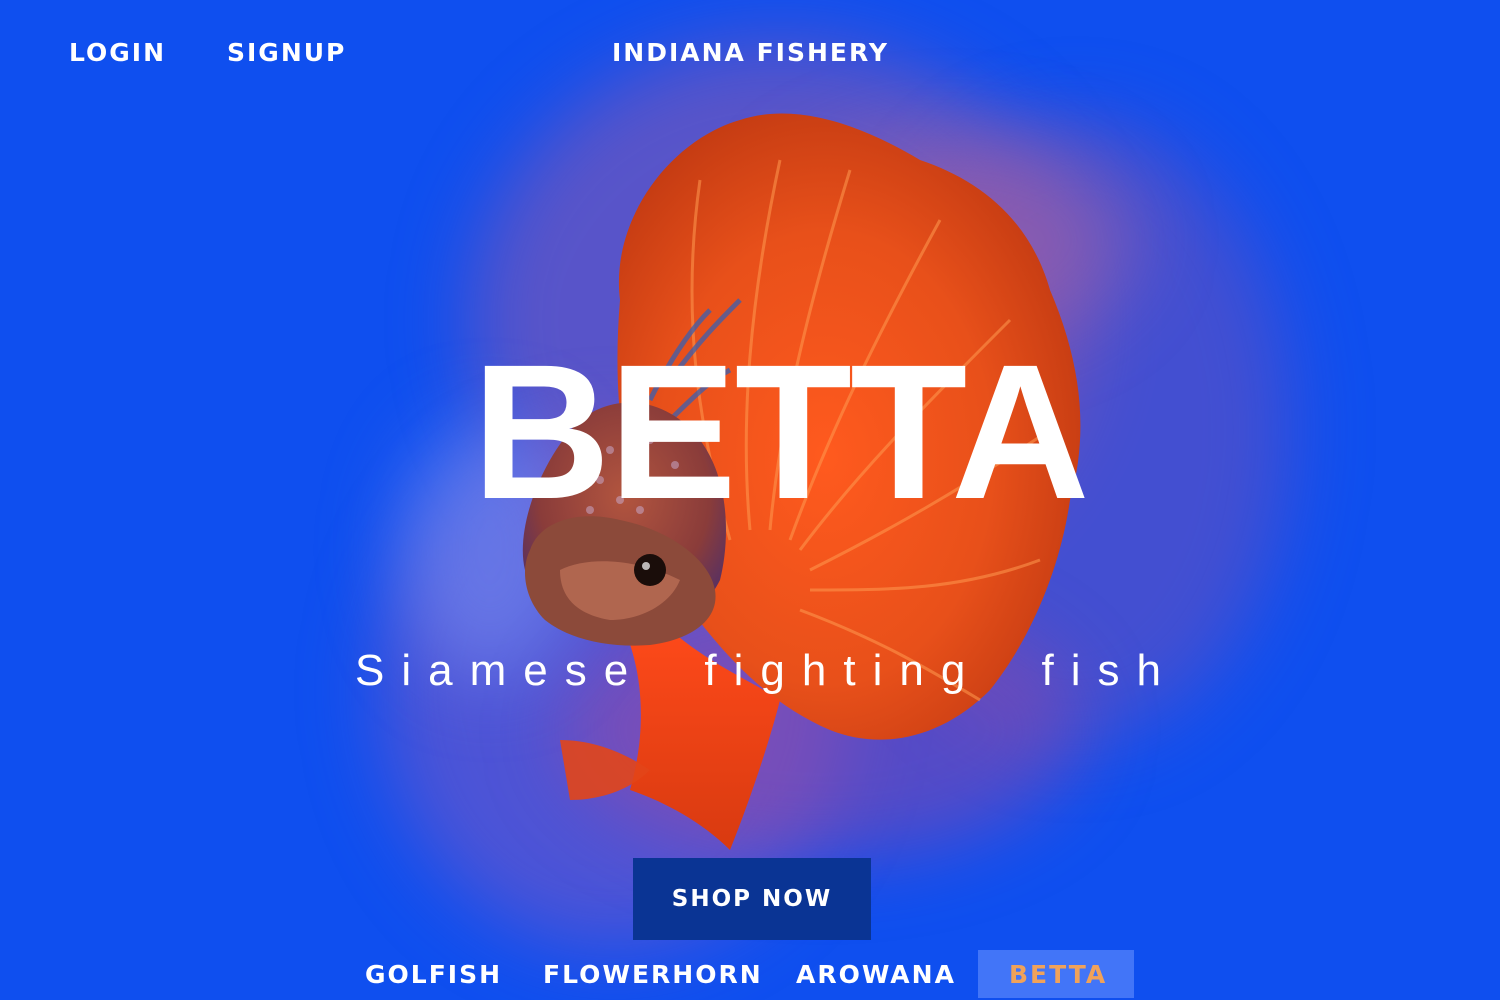 This screenshot has height=1000, width=1500. I want to click on fish-category-tabs: GOLFISH FLOWERHORN AROWANA BETTA, so click(750, 975).